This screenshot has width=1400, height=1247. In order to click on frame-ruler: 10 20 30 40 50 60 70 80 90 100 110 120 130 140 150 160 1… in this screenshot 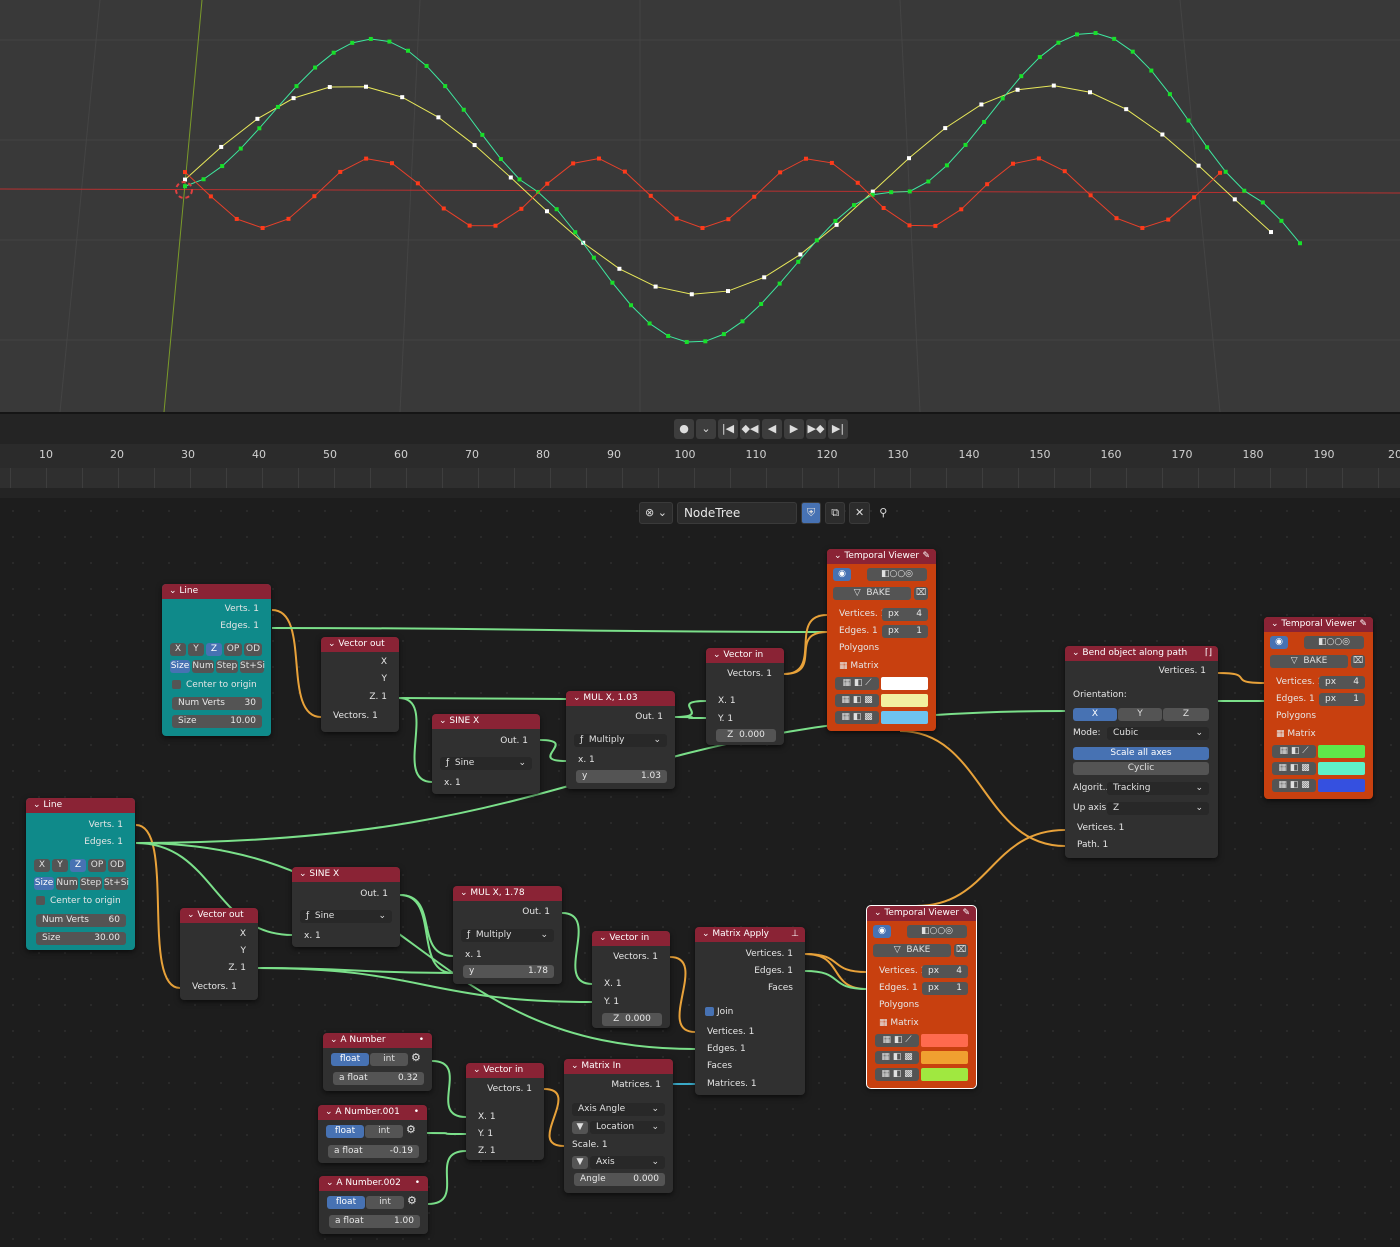, I will do `click(700, 456)`.